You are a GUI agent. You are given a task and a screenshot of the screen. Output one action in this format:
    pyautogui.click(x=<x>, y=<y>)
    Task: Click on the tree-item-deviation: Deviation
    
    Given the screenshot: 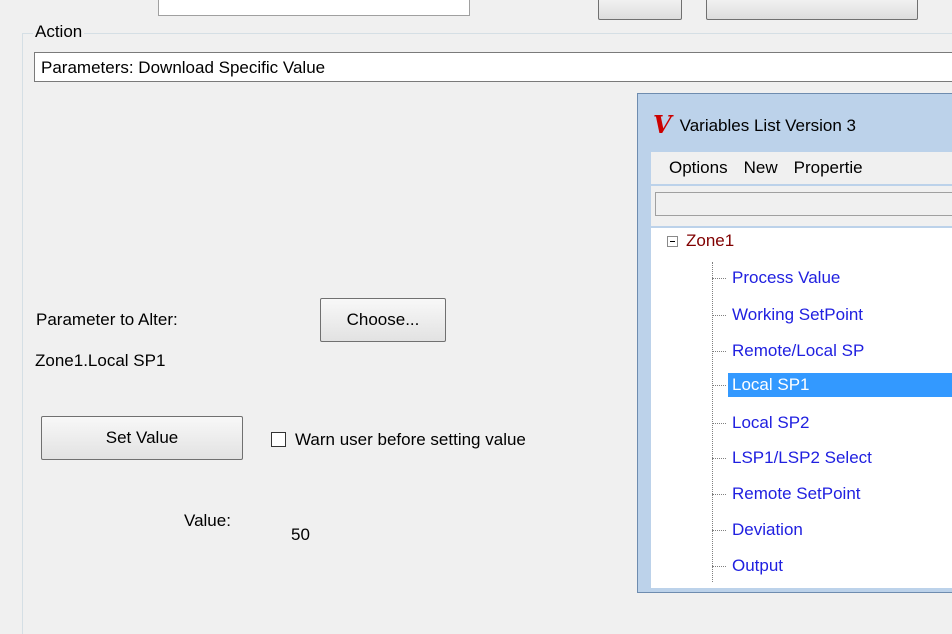 What is the action you would take?
    pyautogui.click(x=757, y=530)
    